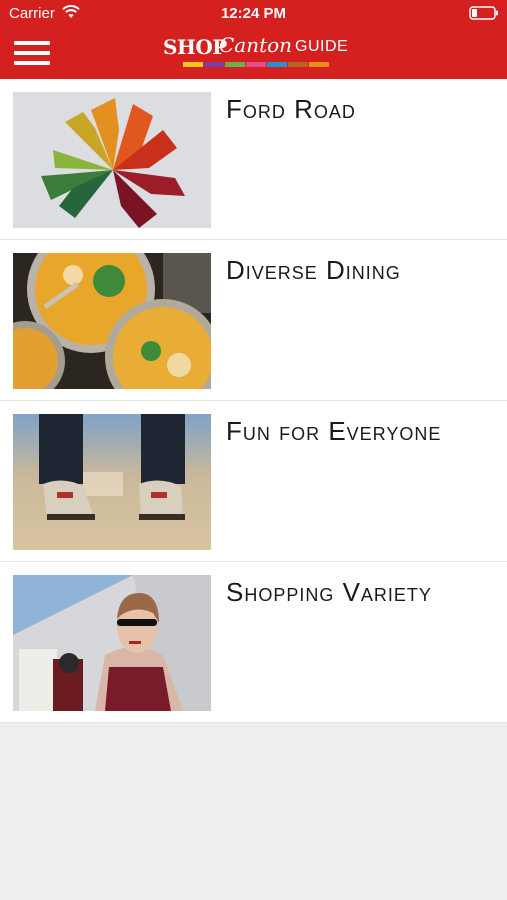 Image resolution: width=507 pixels, height=900 pixels. I want to click on logo-canton-text: Canton, so click(256, 45).